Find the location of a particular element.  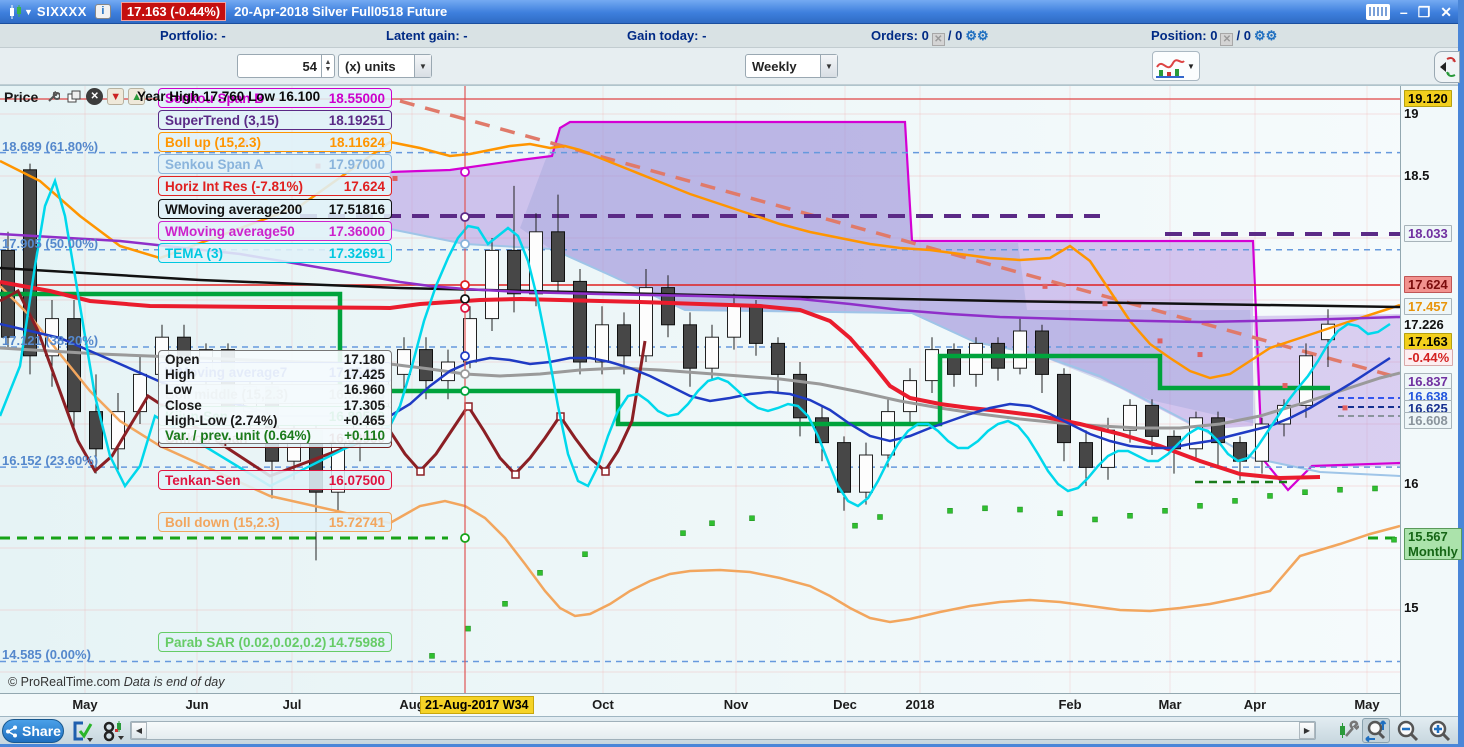

indicator-label: Horiz Int Res (-7.81%) 17.624 is located at coordinates (275, 186).